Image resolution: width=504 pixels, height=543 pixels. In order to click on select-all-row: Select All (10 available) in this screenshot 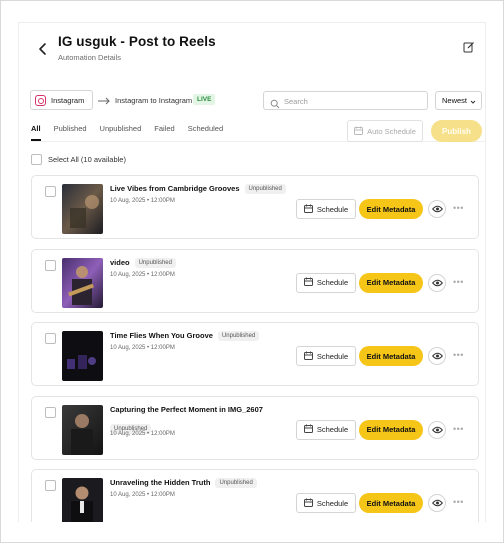, I will do `click(78, 159)`.